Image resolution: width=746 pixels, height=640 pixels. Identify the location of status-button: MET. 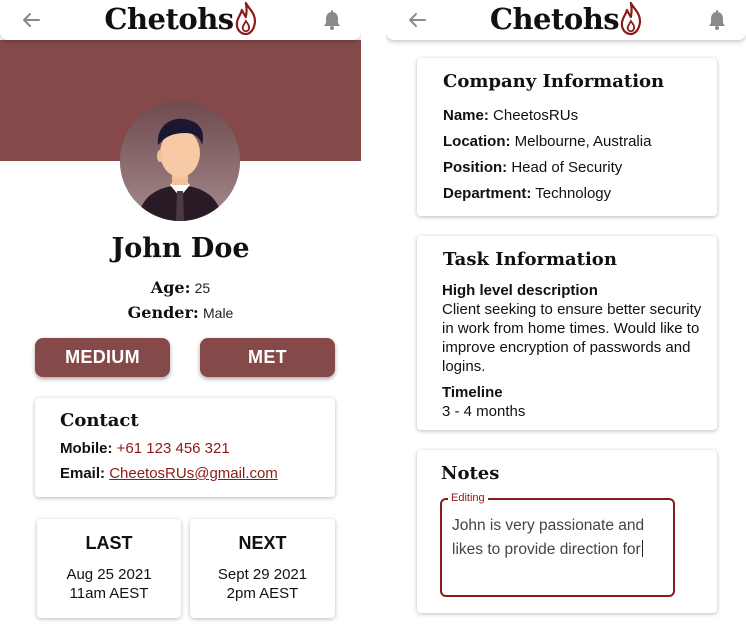
(267, 357).